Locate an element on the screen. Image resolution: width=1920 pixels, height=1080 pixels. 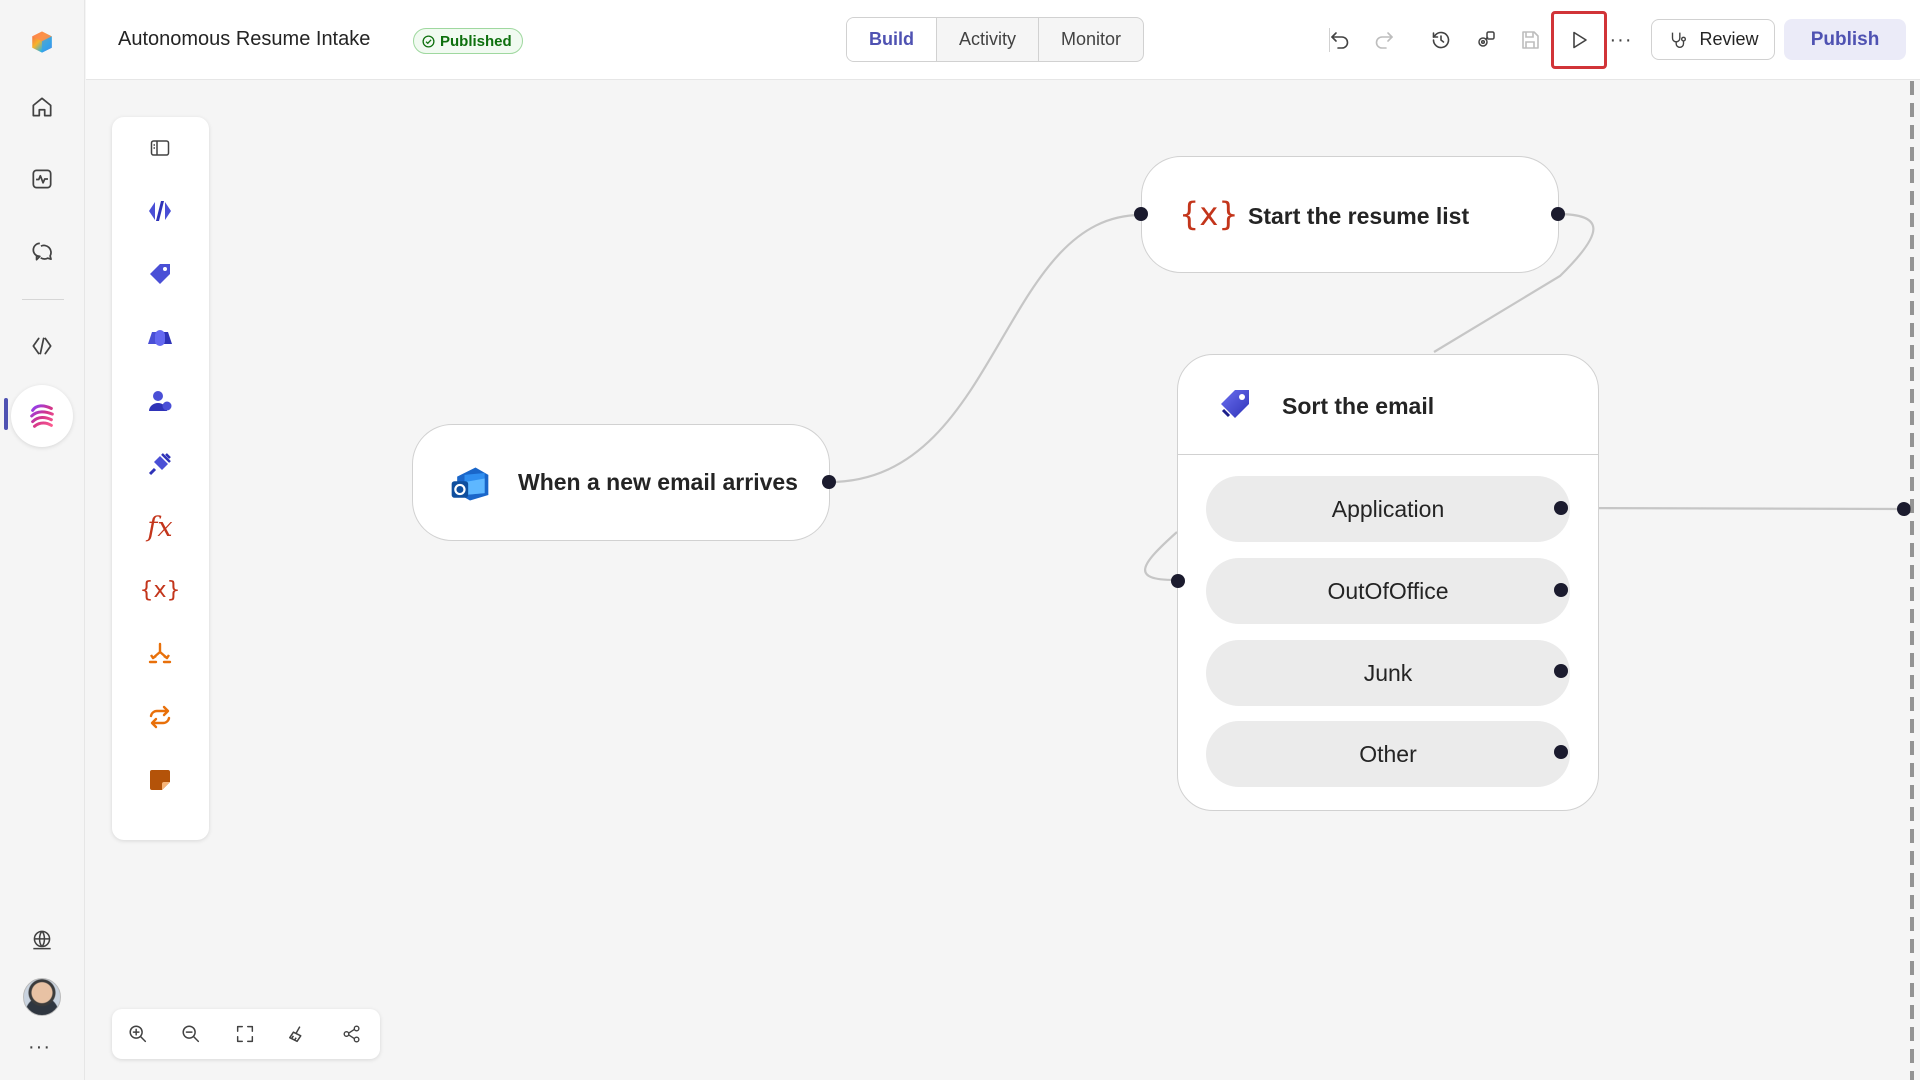
chat-icon is located at coordinates (42, 251).